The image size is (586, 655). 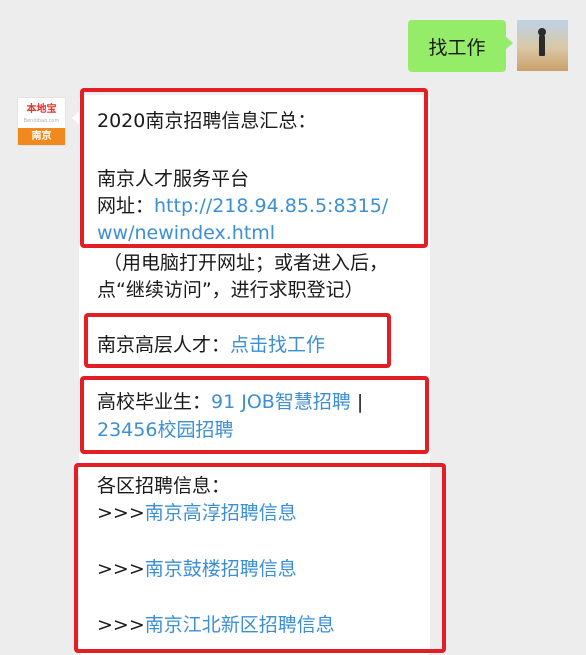 I want to click on bot-logo-city: 南京, so click(x=41, y=136).